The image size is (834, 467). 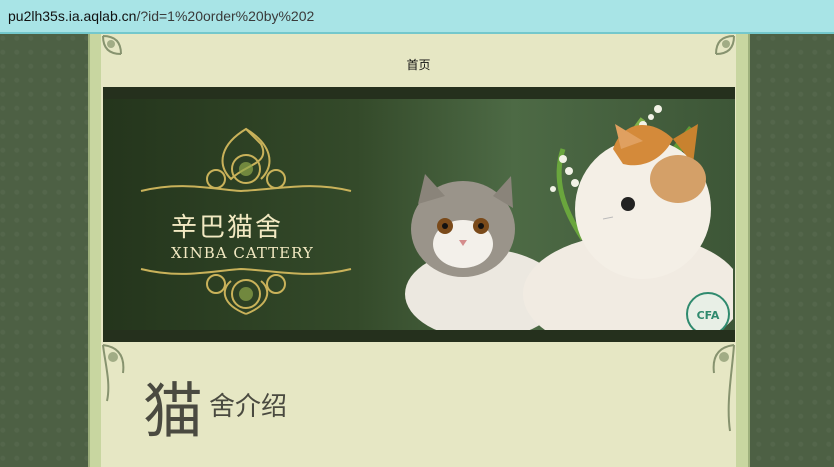 I want to click on banner-top-band, so click(x=419, y=93).